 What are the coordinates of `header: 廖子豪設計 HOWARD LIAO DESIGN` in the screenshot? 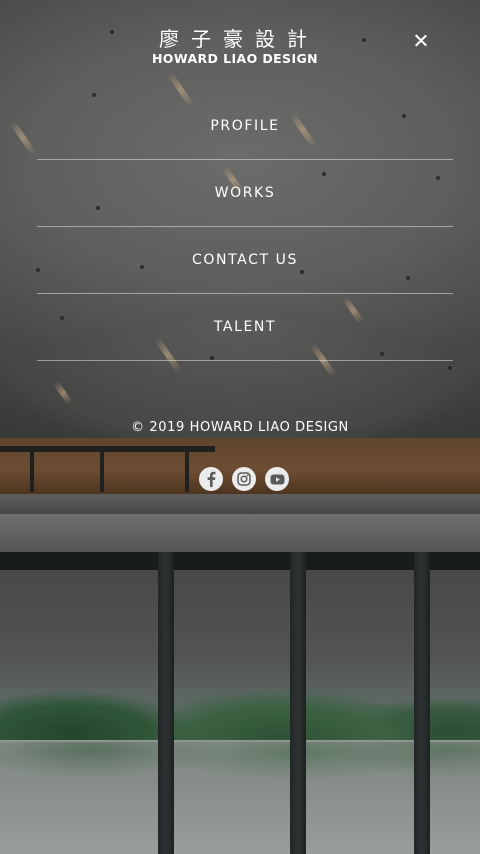 It's located at (240, 40).